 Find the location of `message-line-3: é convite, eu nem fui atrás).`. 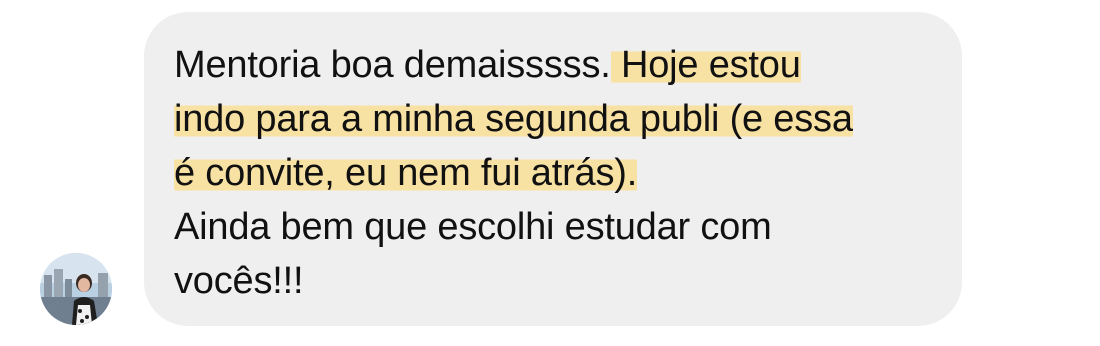

message-line-3: é convite, eu nem fui atrás). is located at coordinates (564, 173).